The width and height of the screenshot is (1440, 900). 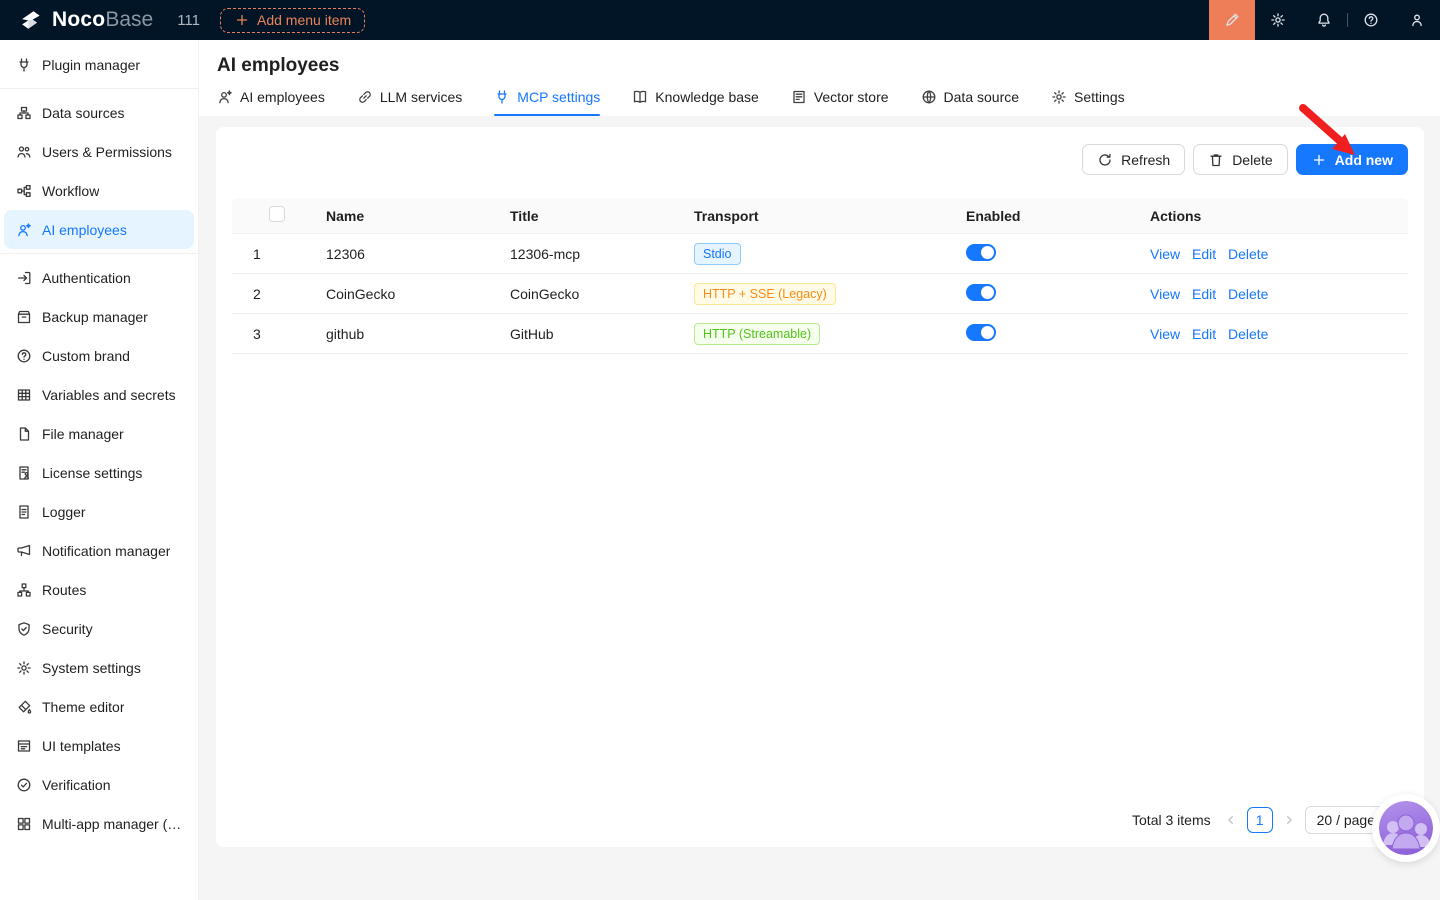 I want to click on add-new-button: Add new, so click(x=1351, y=159).